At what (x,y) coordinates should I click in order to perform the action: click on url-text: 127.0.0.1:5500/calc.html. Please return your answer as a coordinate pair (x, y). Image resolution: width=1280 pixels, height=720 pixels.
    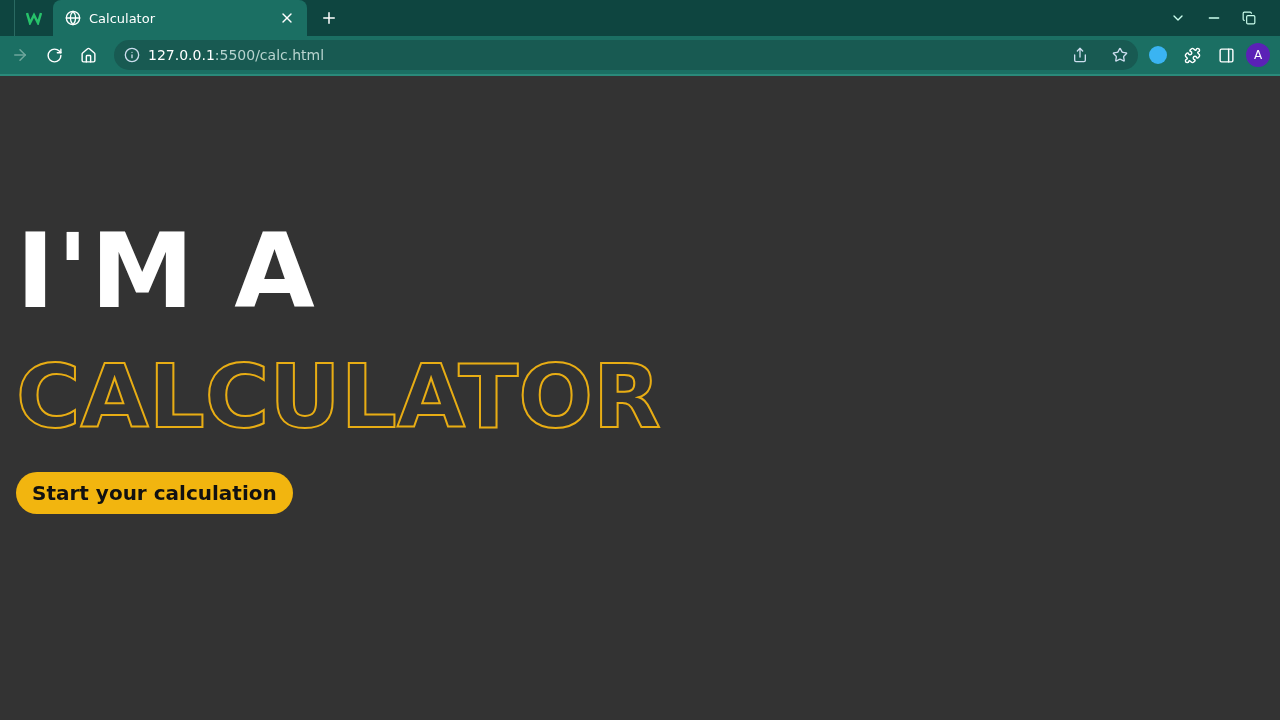
    Looking at the image, I should click on (237, 55).